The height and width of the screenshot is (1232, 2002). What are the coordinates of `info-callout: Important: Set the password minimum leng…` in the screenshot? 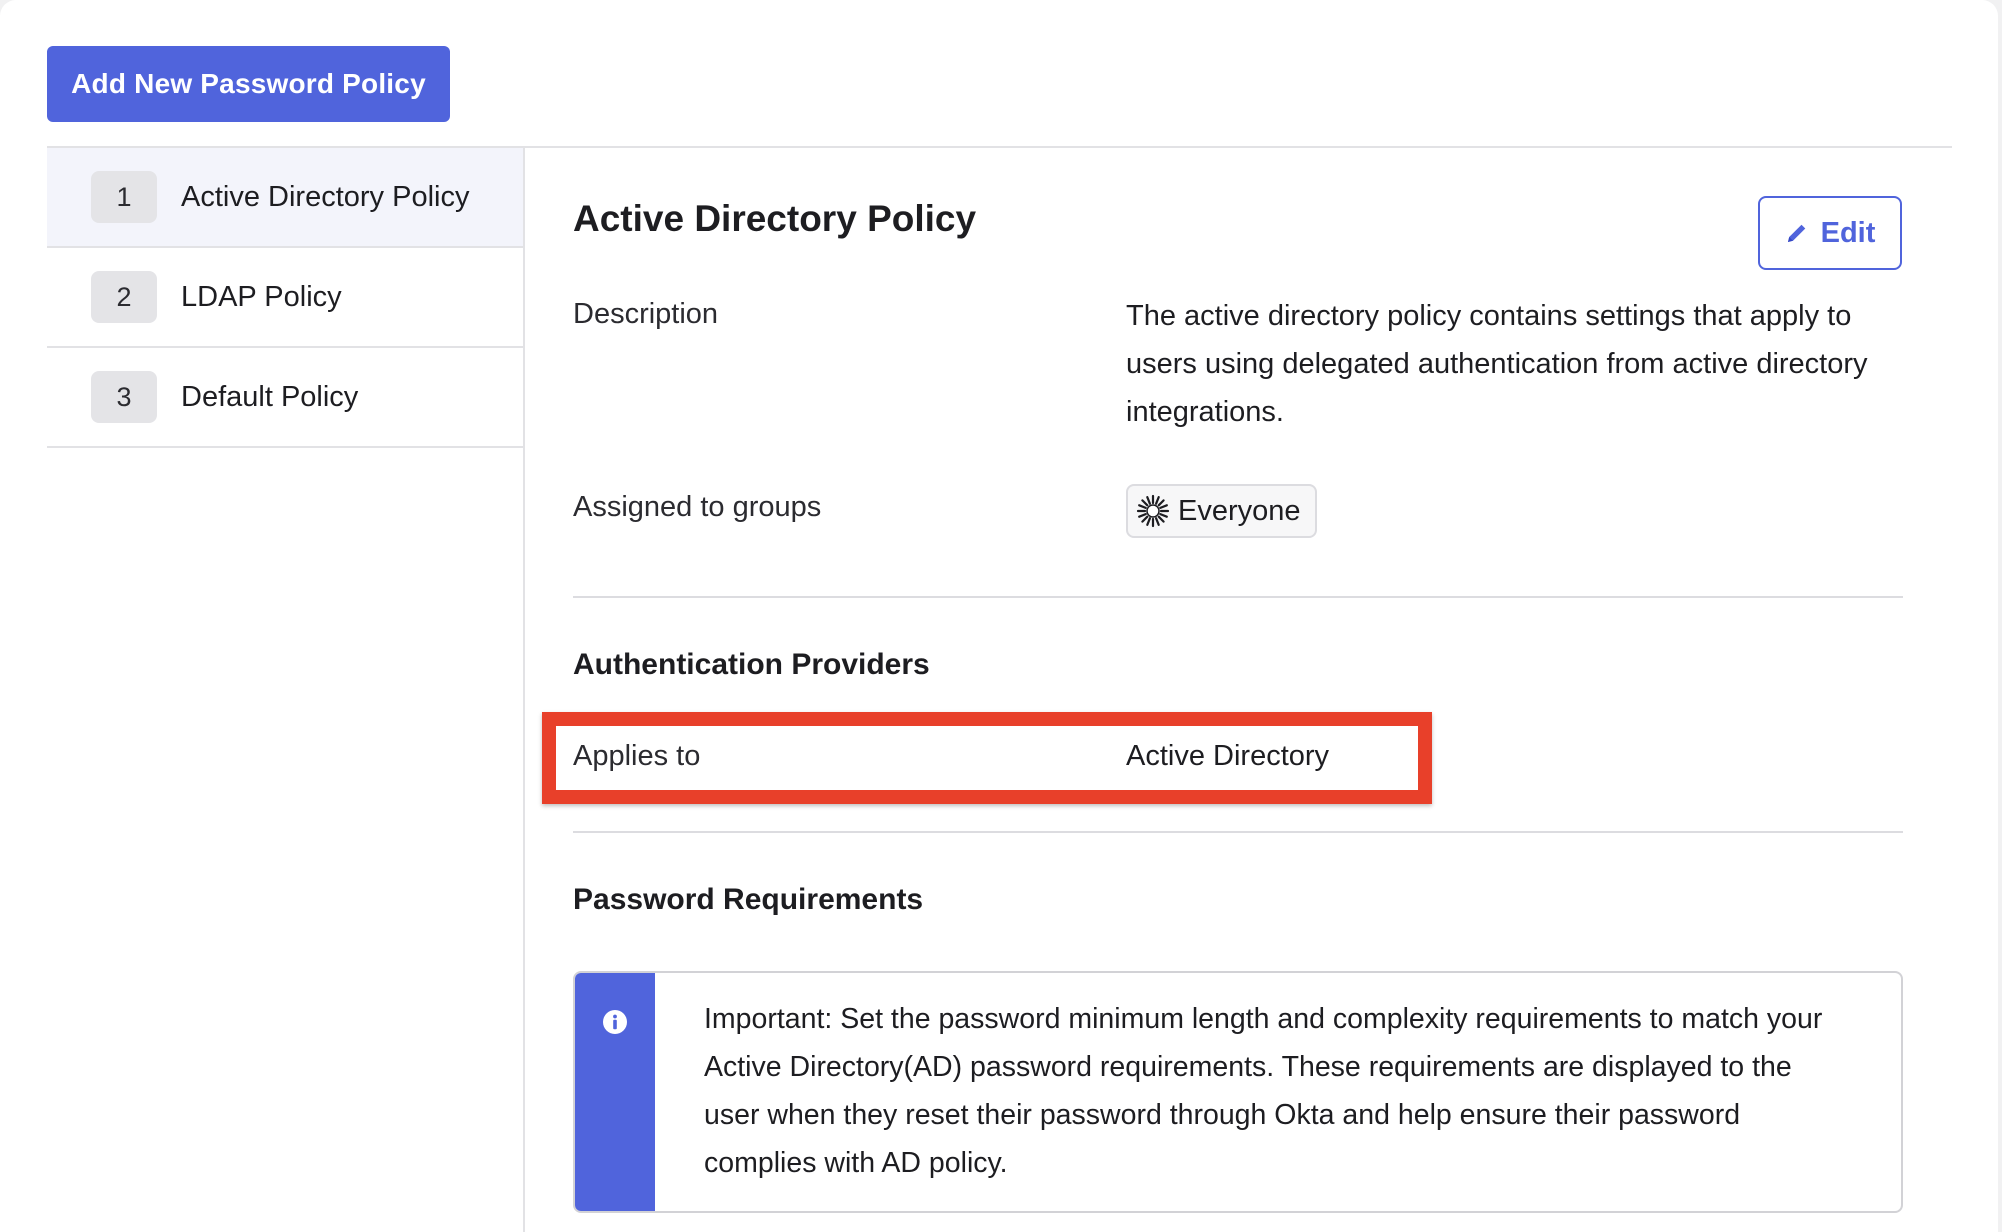 It's located at (1238, 1092).